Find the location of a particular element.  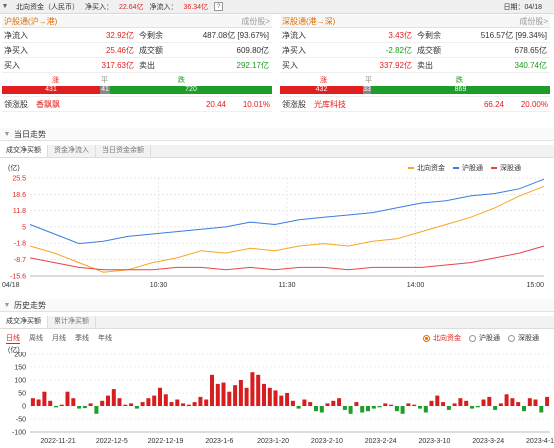

y-tick-label: 25.5 is located at coordinates (19, 179).